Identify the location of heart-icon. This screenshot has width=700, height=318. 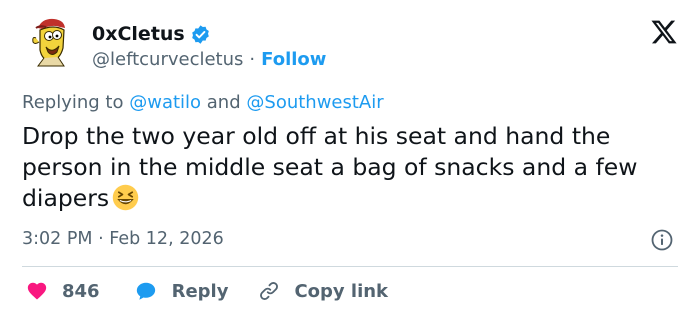
(37, 291).